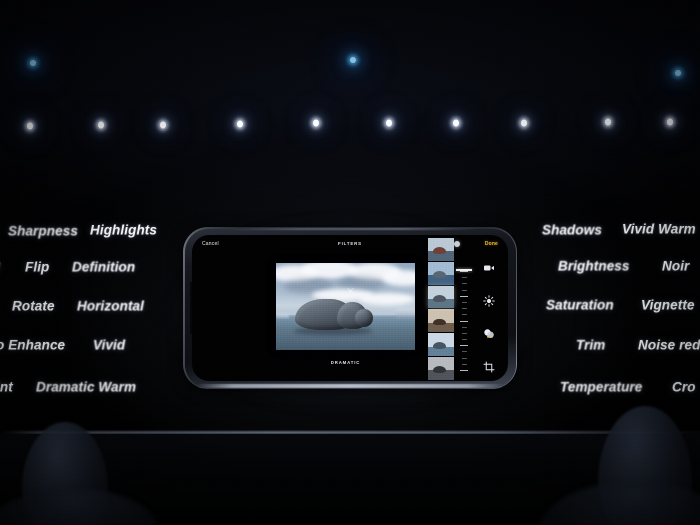 Image resolution: width=700 pixels, height=525 pixels. Describe the element at coordinates (669, 345) in the screenshot. I see `slide-word-right-7: Noise redu` at that location.